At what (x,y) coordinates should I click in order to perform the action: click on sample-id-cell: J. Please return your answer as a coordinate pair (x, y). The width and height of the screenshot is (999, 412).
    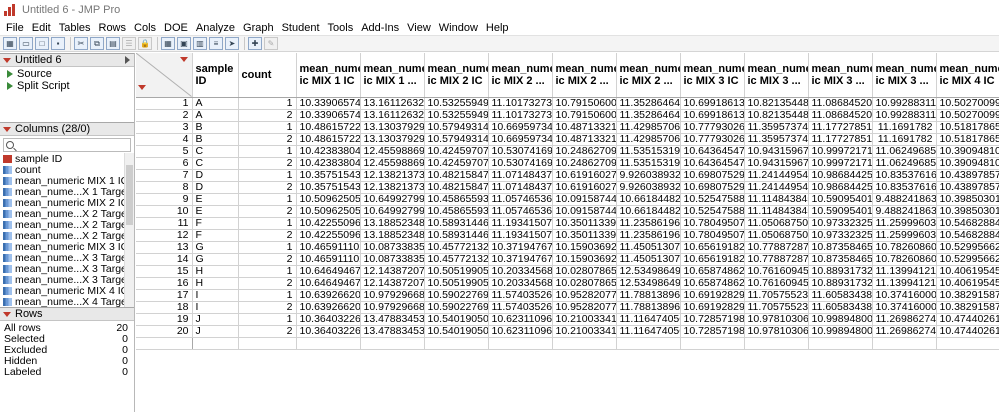
    Looking at the image, I should click on (215, 319).